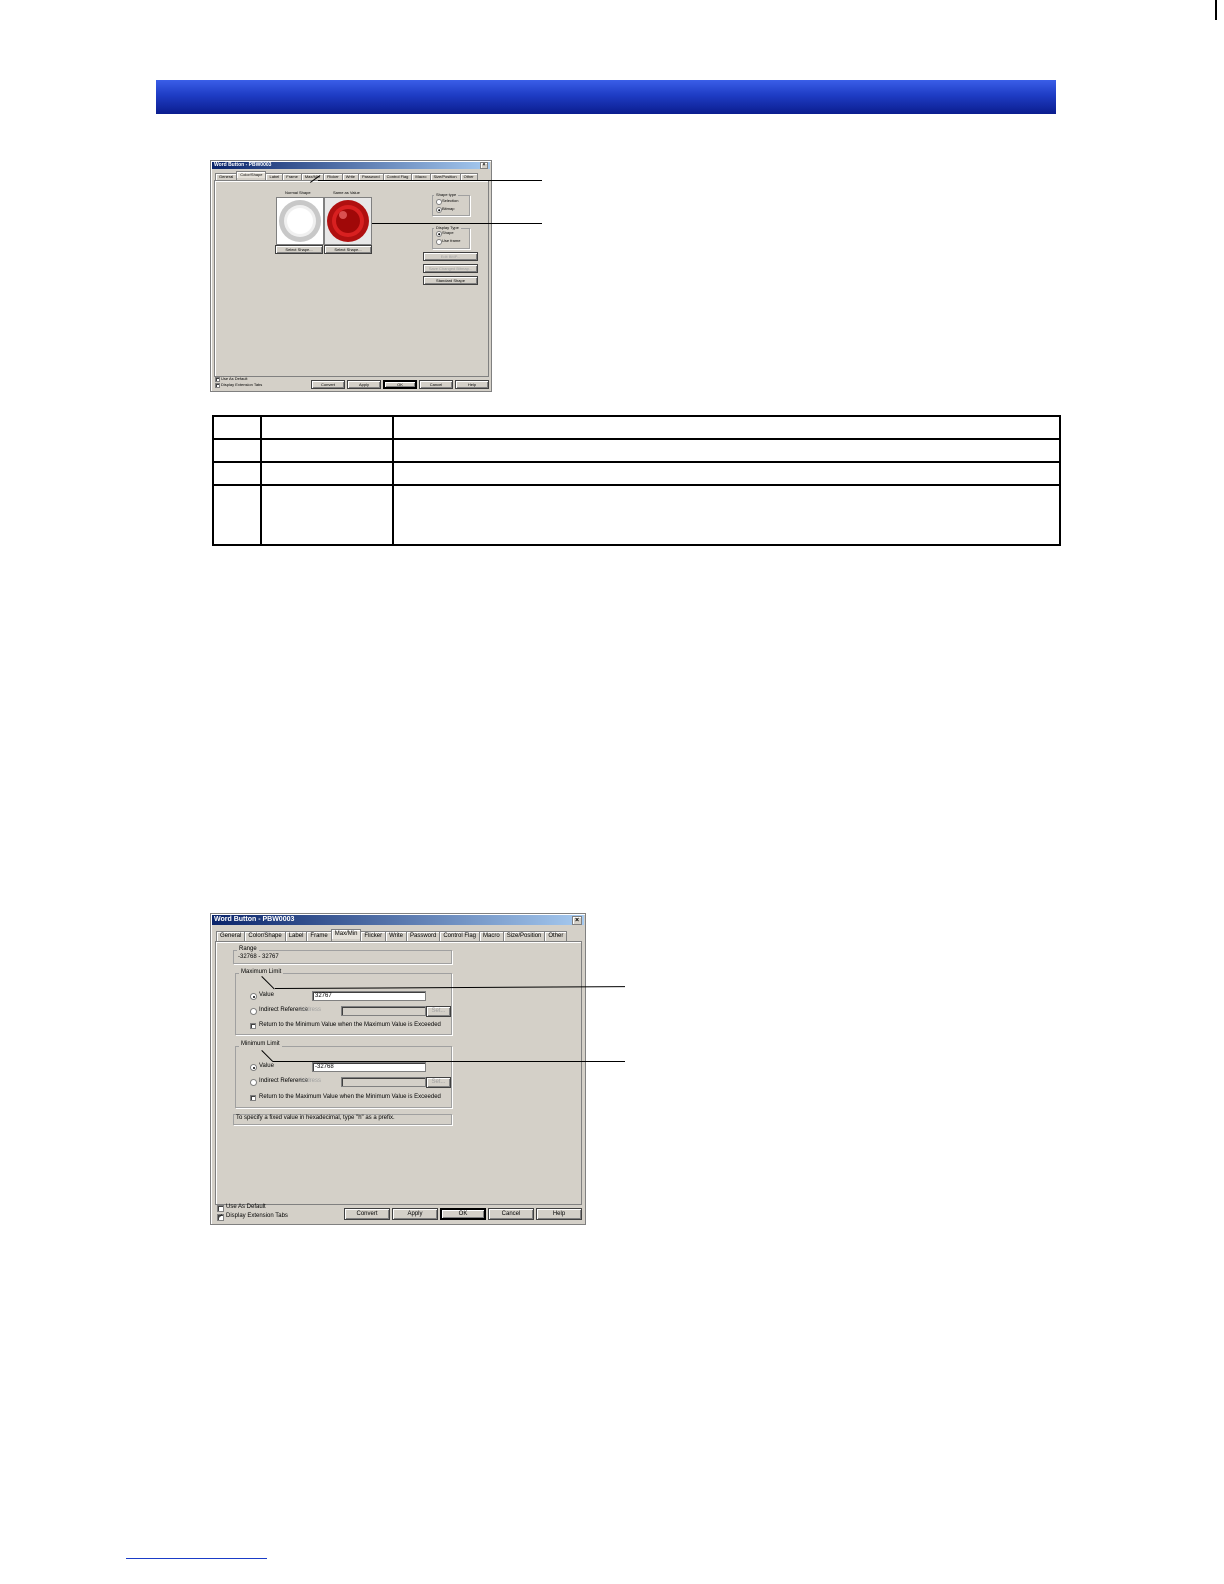  What do you see at coordinates (266, 1066) in the screenshot?
I see `min-value-label: Value` at bounding box center [266, 1066].